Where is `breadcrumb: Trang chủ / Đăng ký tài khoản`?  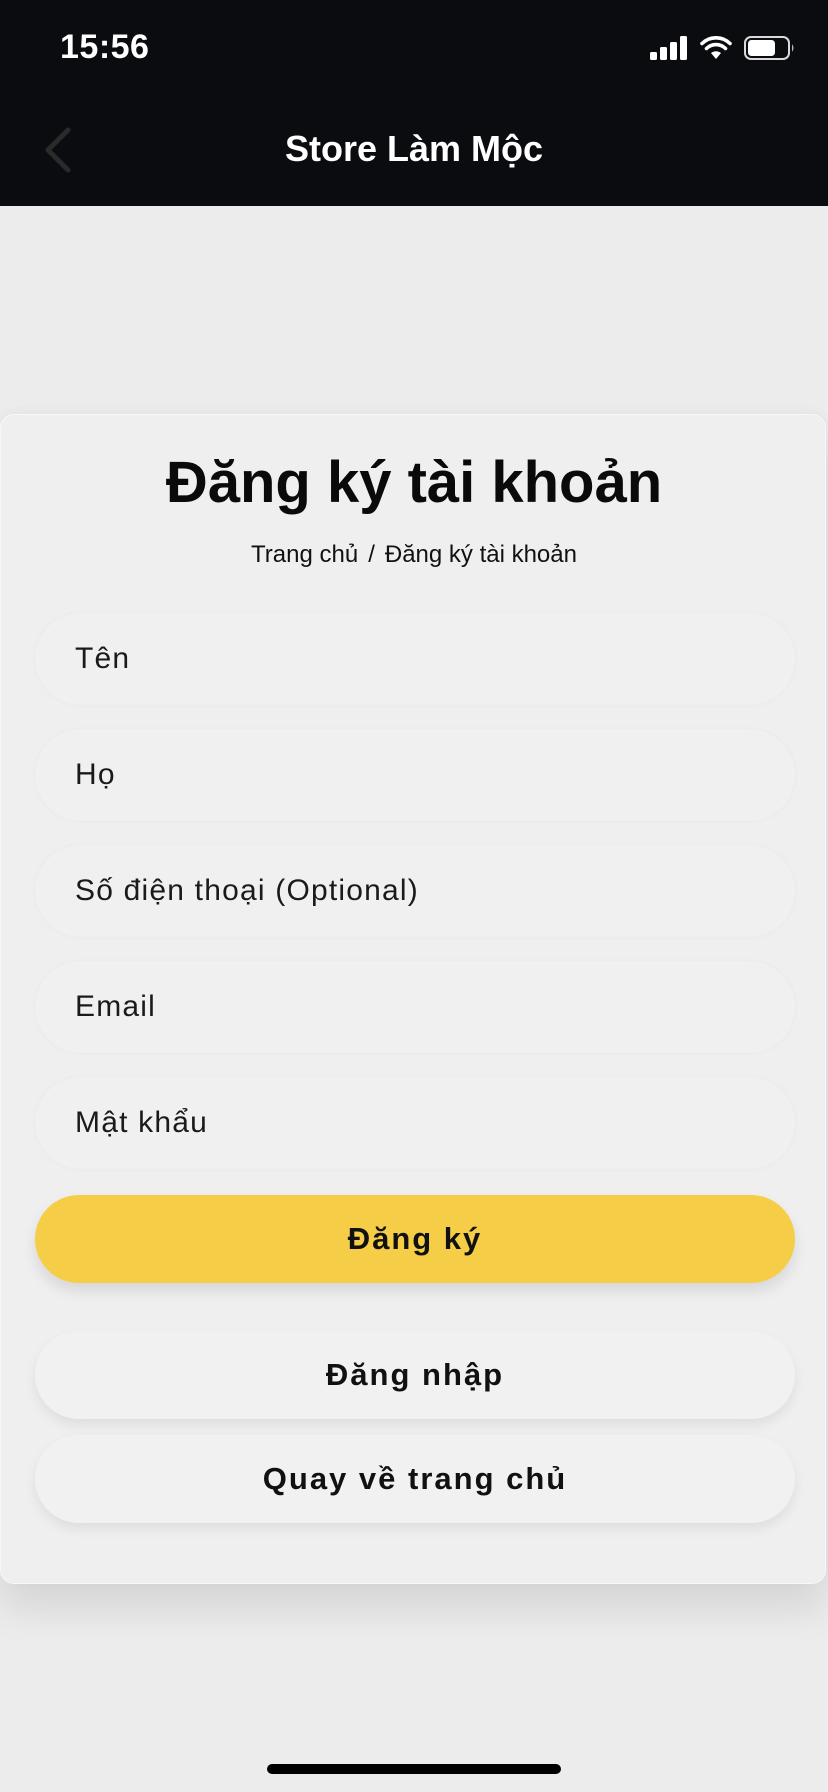 breadcrumb: Trang chủ / Đăng ký tài khoản is located at coordinates (414, 555).